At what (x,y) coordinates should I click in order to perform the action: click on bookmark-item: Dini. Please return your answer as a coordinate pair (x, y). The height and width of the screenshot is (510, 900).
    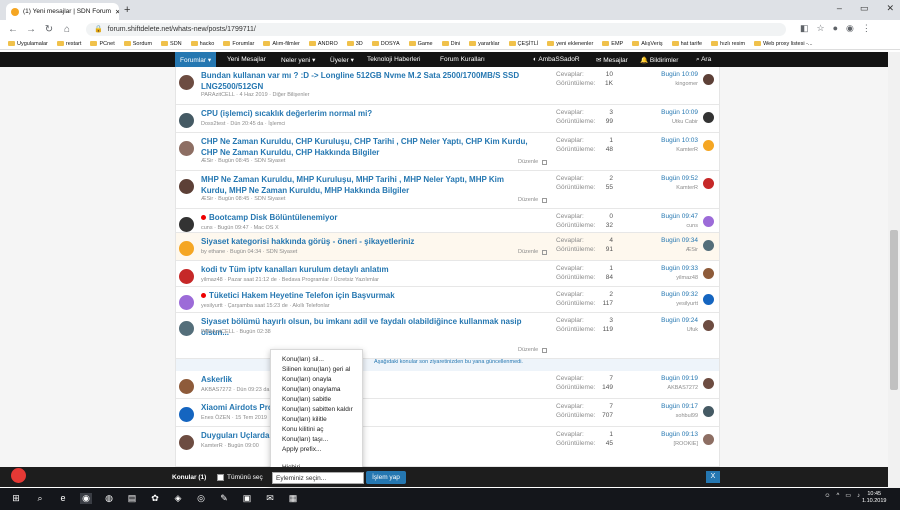
    Looking at the image, I should click on (450, 44).